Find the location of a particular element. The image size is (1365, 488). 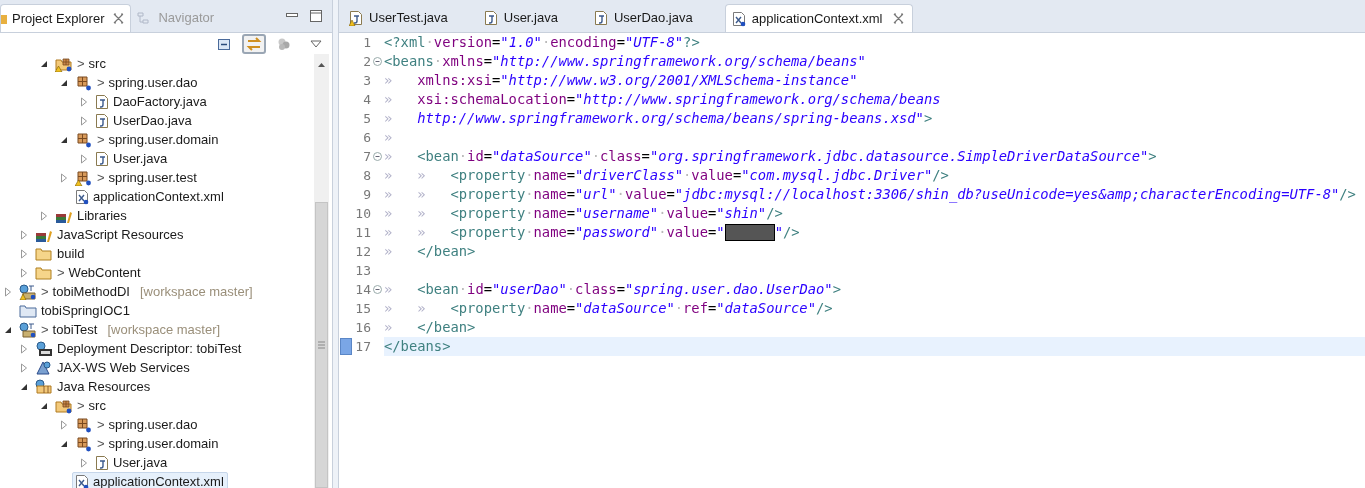

swap-arrows-icon is located at coordinates (254, 43).